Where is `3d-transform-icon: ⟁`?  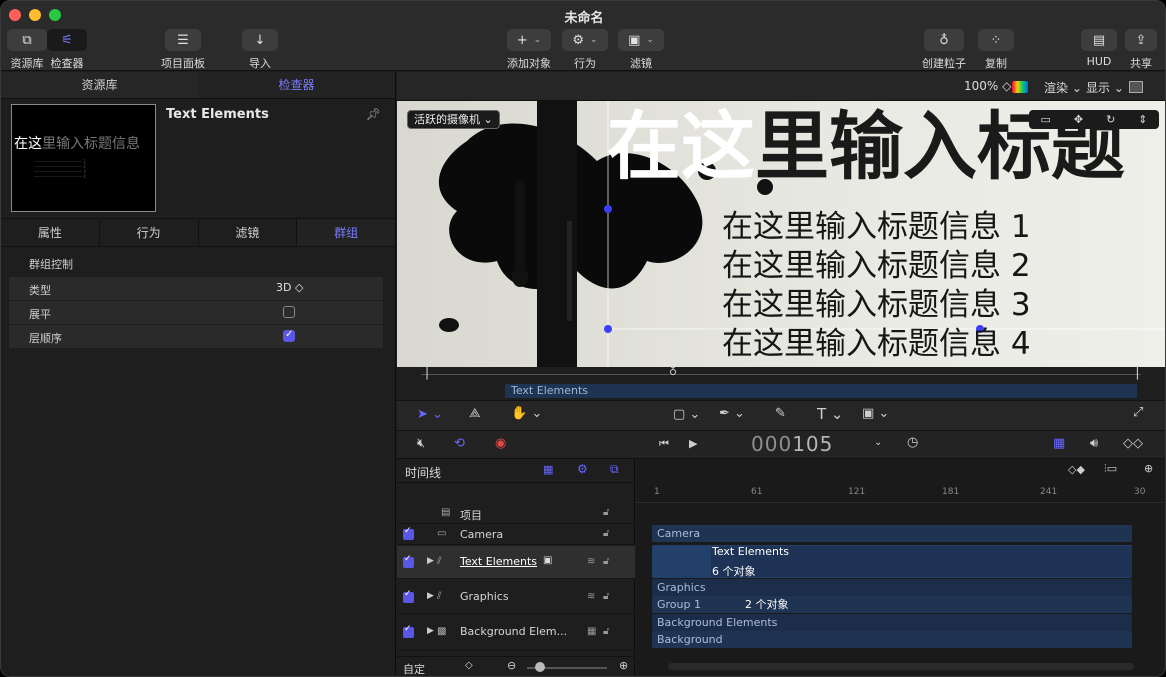 3d-transform-icon: ⟁ is located at coordinates (475, 413).